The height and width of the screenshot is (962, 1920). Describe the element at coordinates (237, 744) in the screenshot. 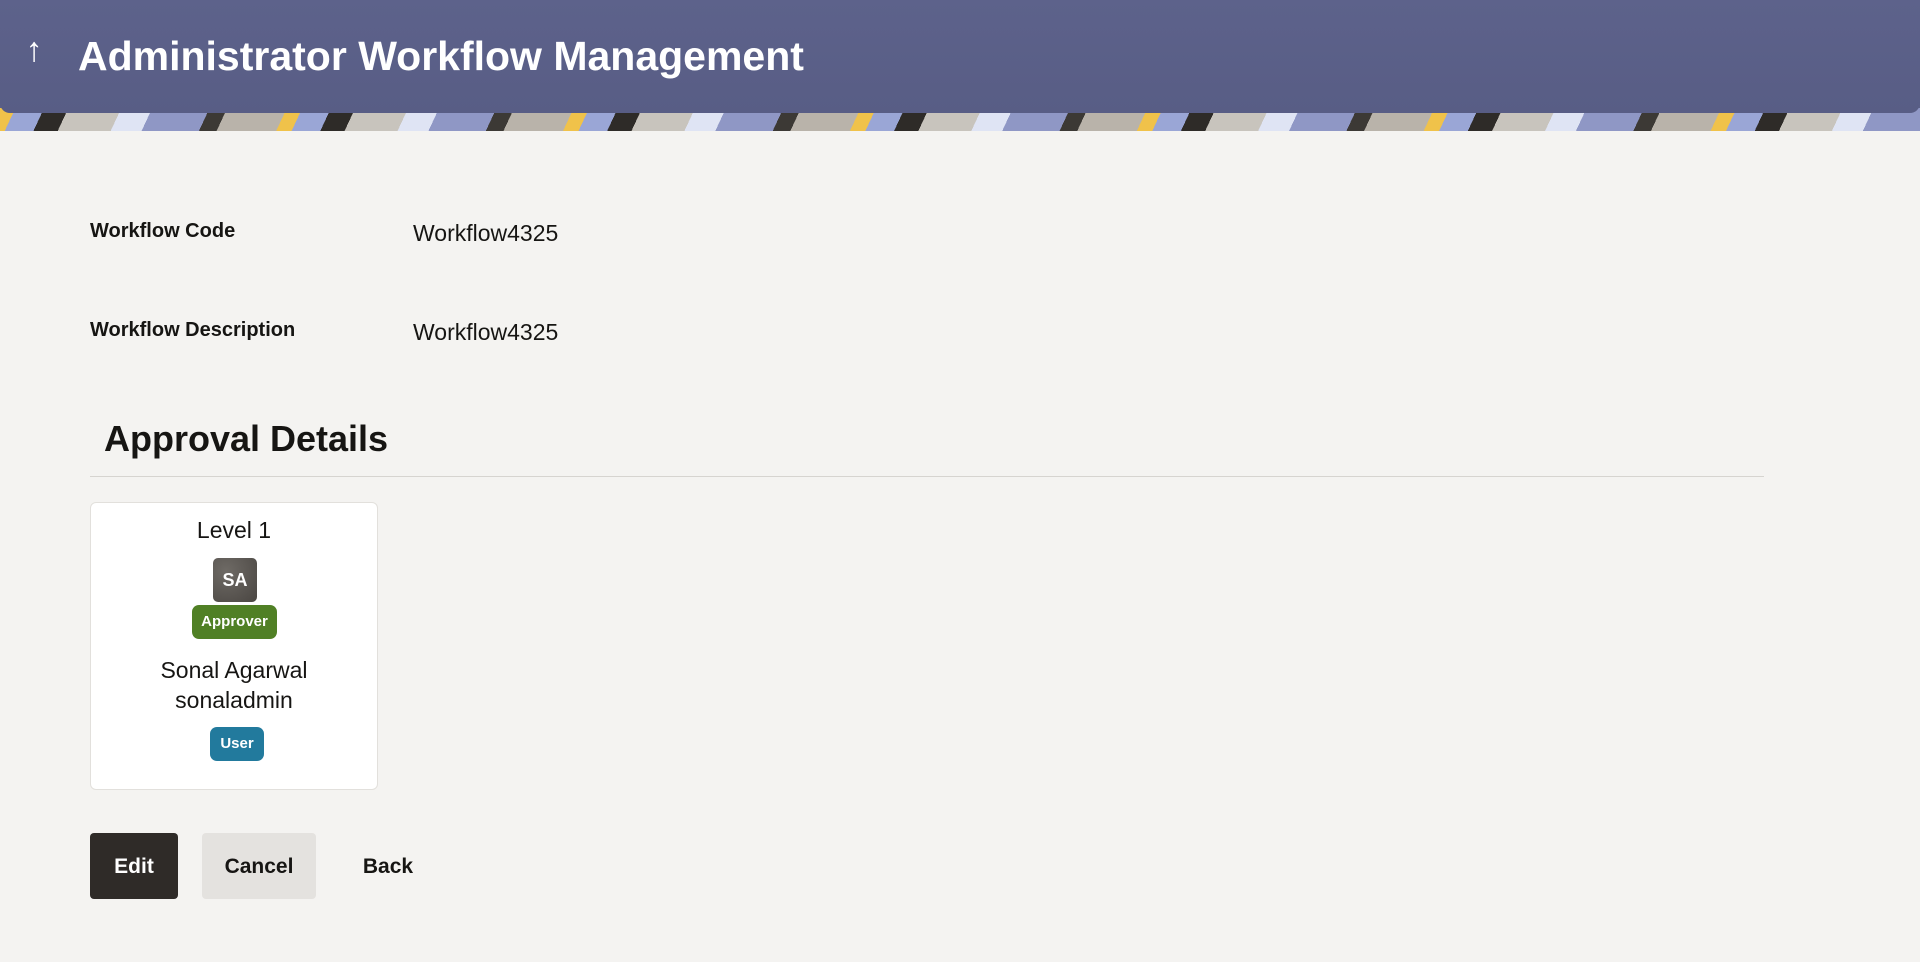

I see `user-type-badge: User` at that location.